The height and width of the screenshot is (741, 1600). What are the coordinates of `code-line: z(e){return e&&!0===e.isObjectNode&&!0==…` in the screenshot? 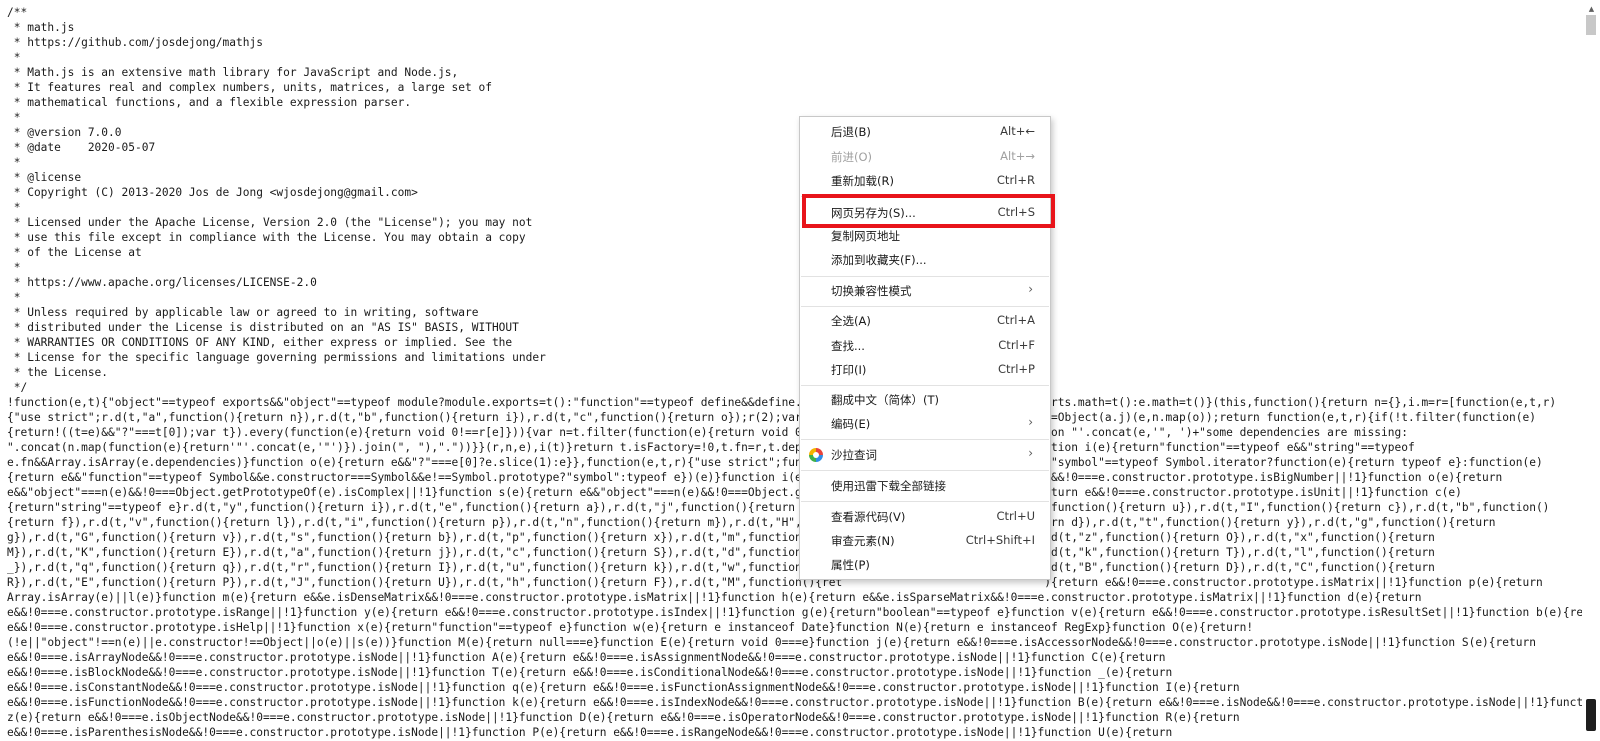 It's located at (623, 717).